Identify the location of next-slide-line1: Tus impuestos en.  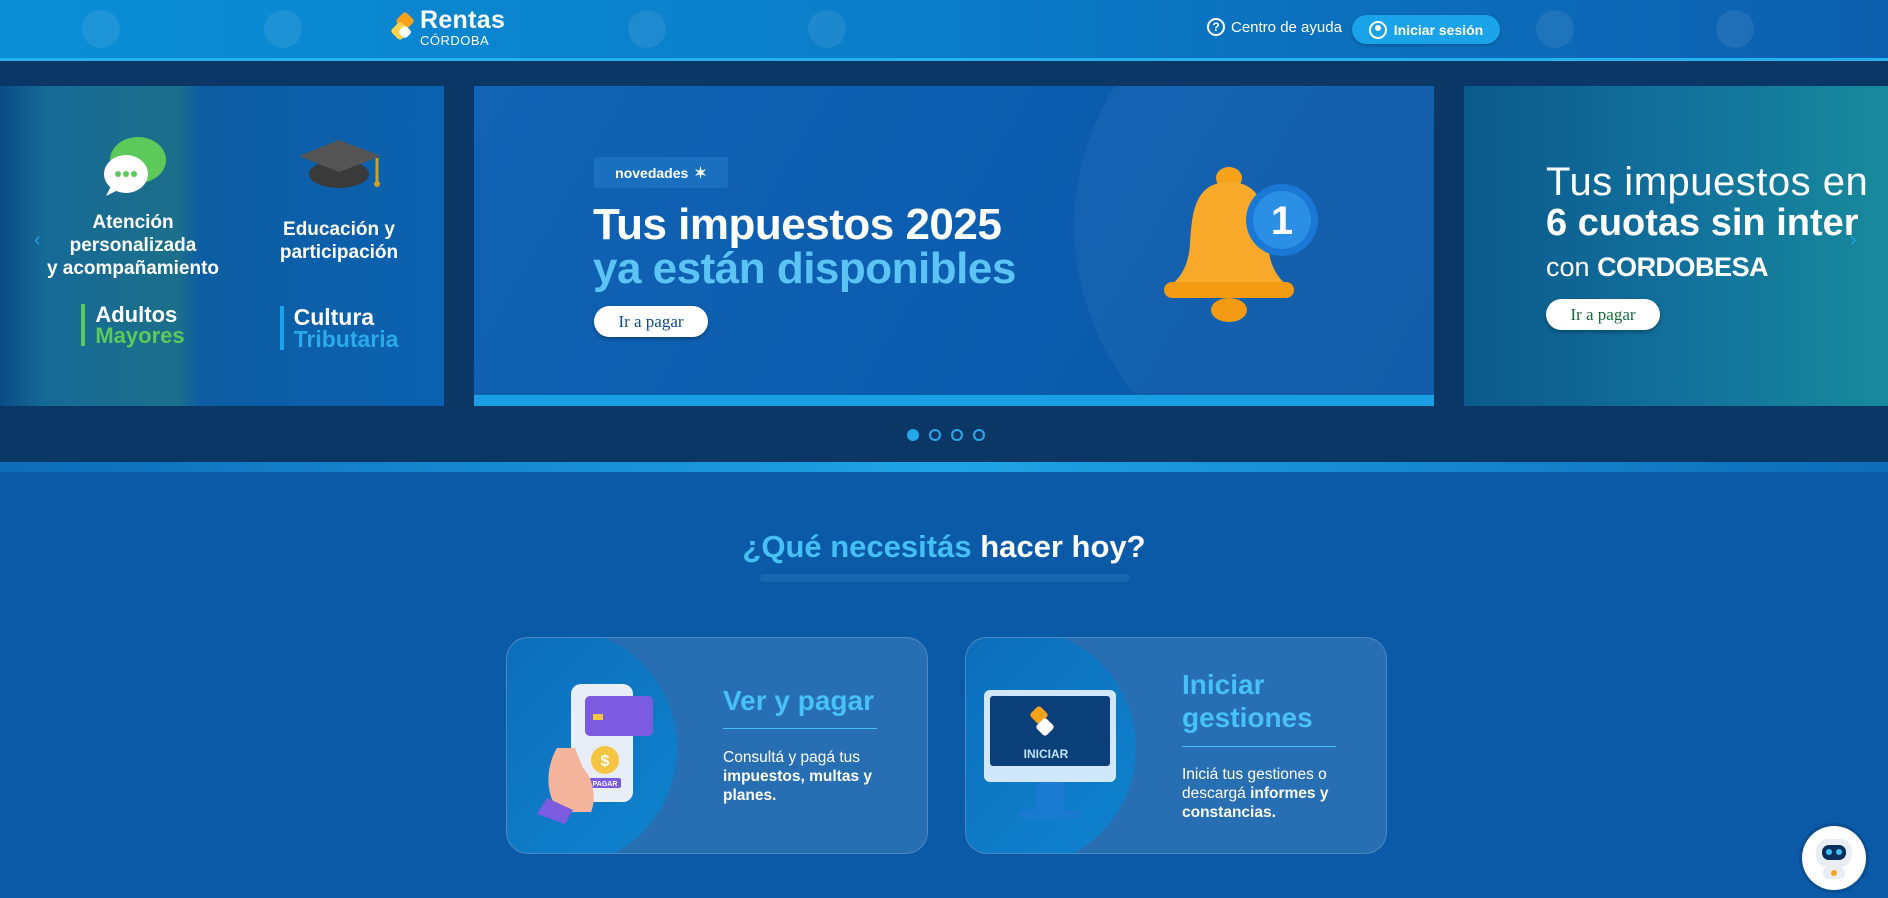
(1707, 182).